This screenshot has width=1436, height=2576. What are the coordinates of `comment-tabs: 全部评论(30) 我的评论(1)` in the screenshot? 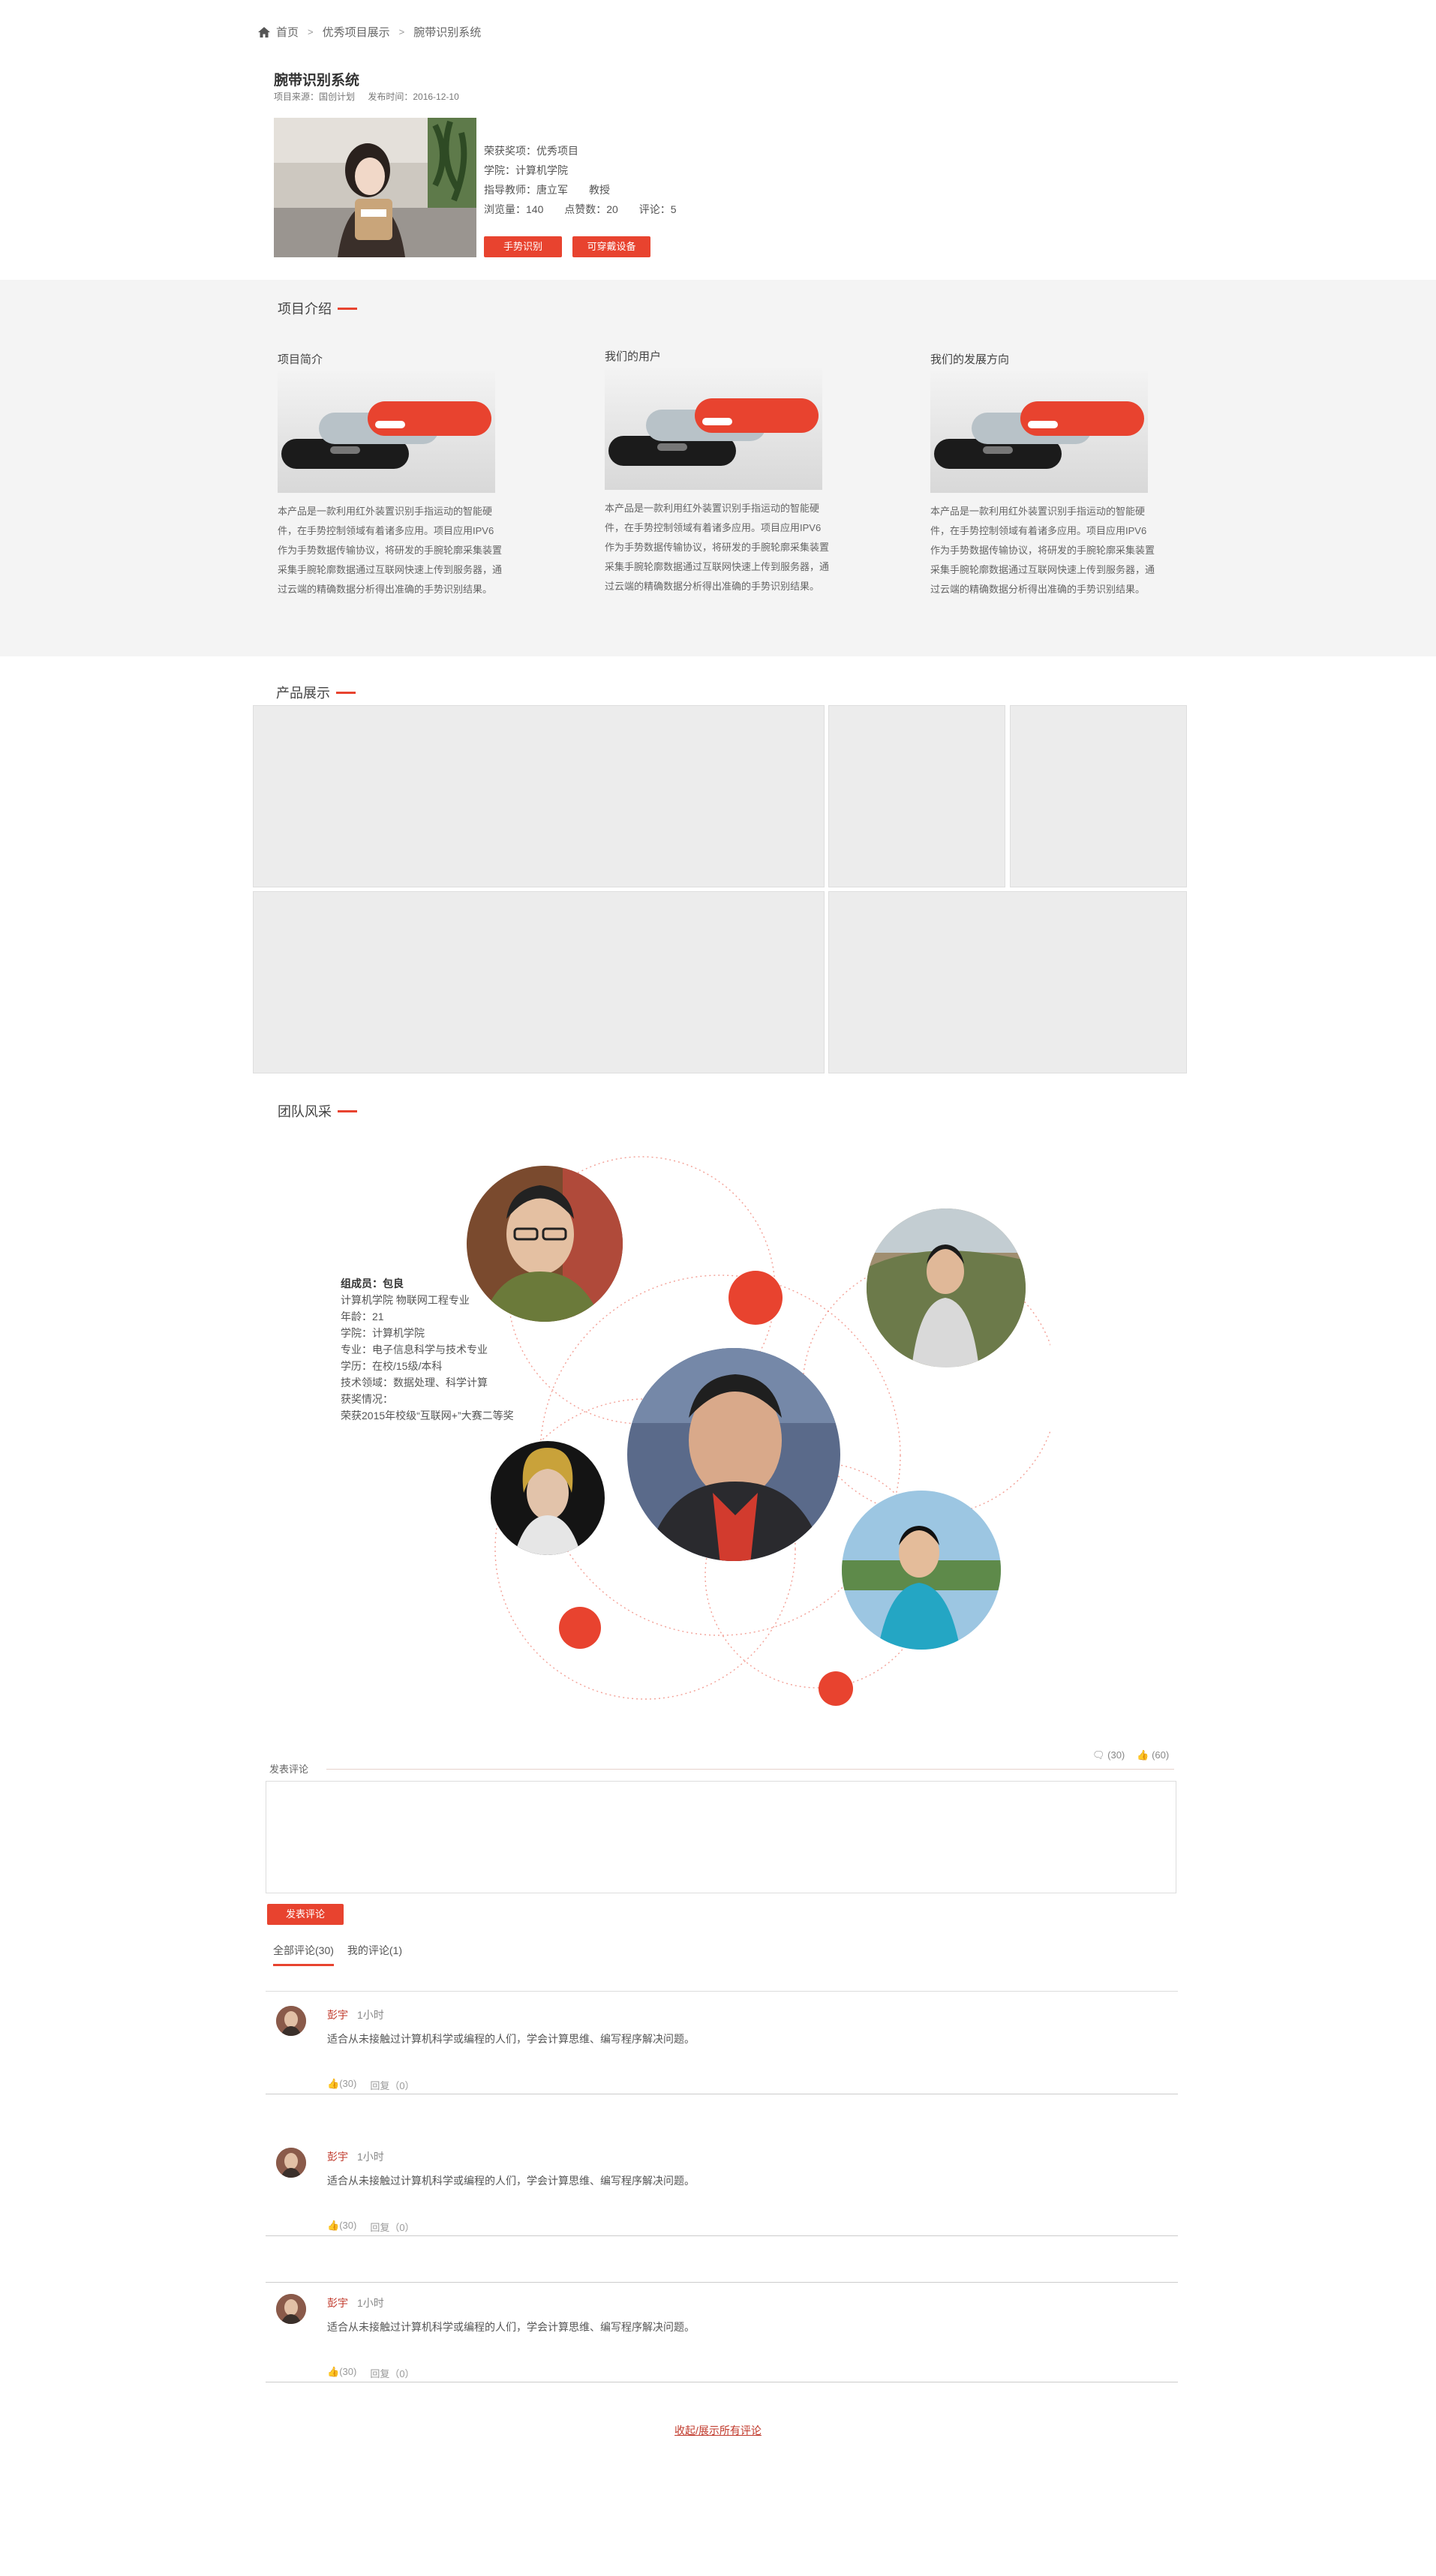 It's located at (337, 1954).